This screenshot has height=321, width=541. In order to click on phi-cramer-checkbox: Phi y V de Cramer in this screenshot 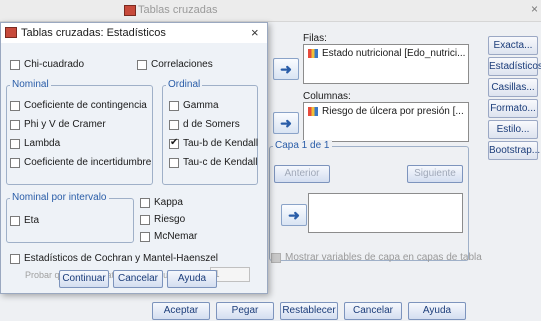, I will do `click(58, 124)`.